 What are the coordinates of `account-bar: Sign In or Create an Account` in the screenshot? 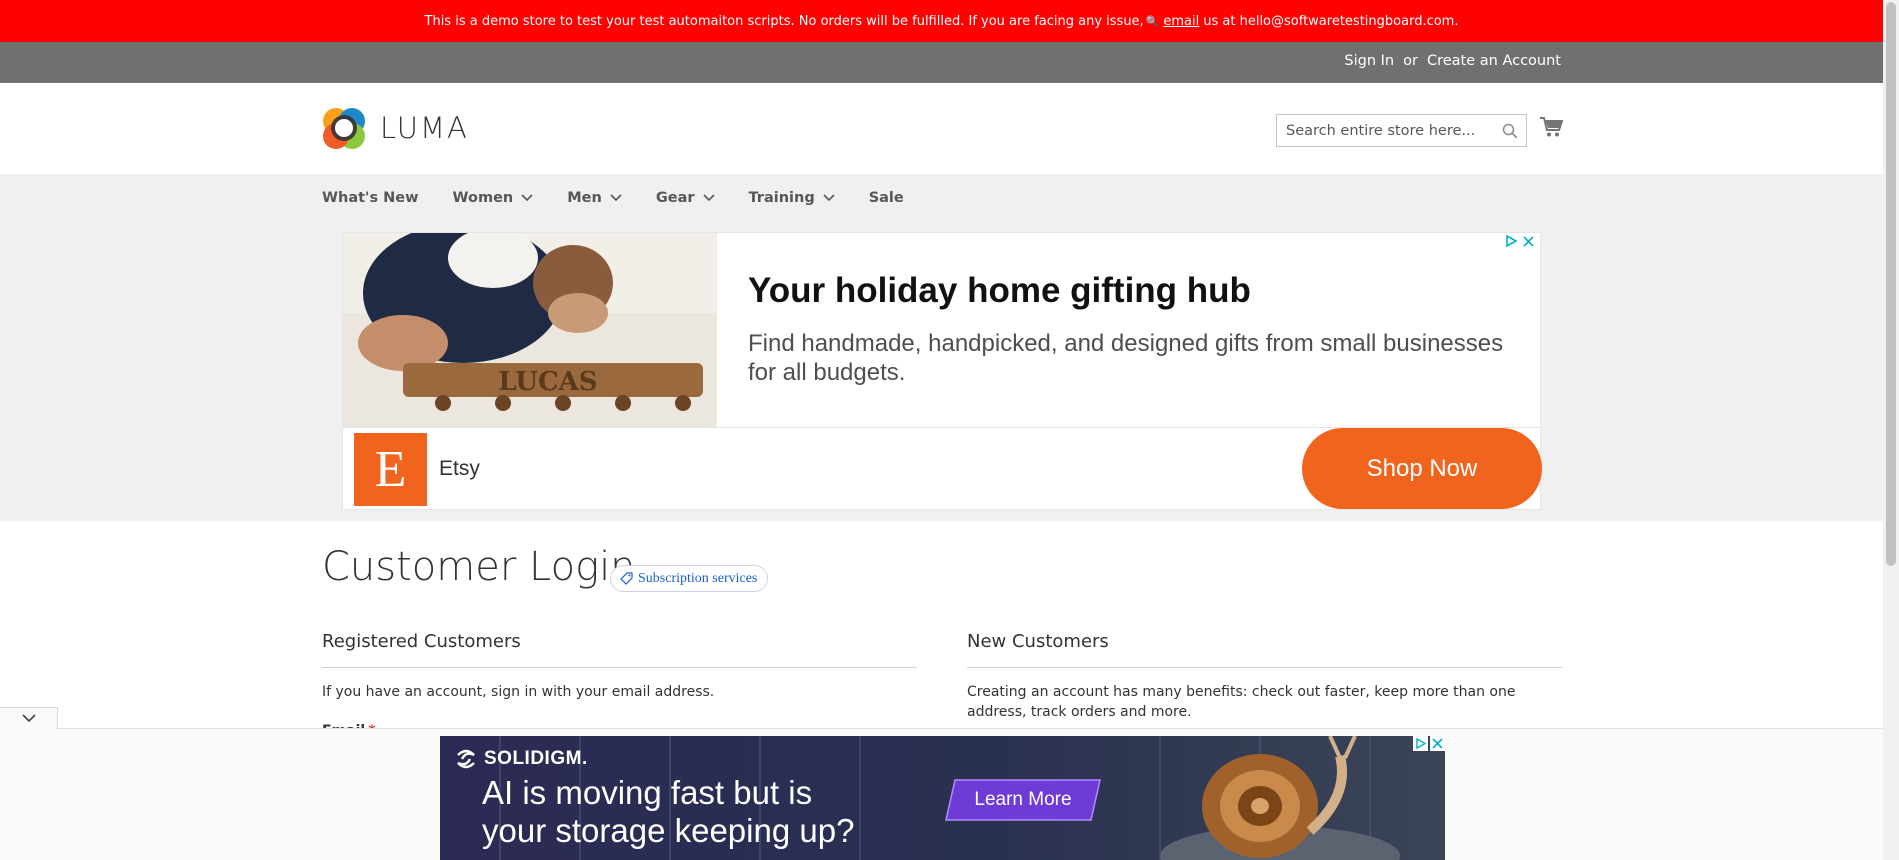 It's located at (941, 62).